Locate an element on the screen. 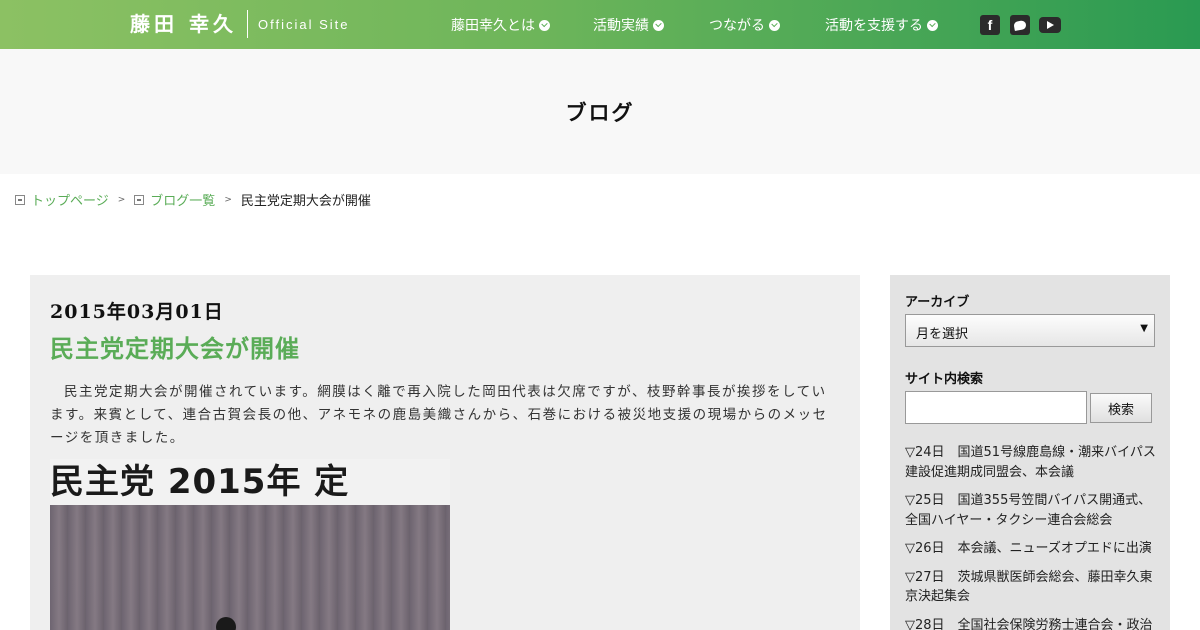 This screenshot has height=630, width=1200. list-item: ▽25日 国道355号笠間バイパス開通式、全国ハイヤー・タクシー連合会総会 is located at coordinates (1031, 510).